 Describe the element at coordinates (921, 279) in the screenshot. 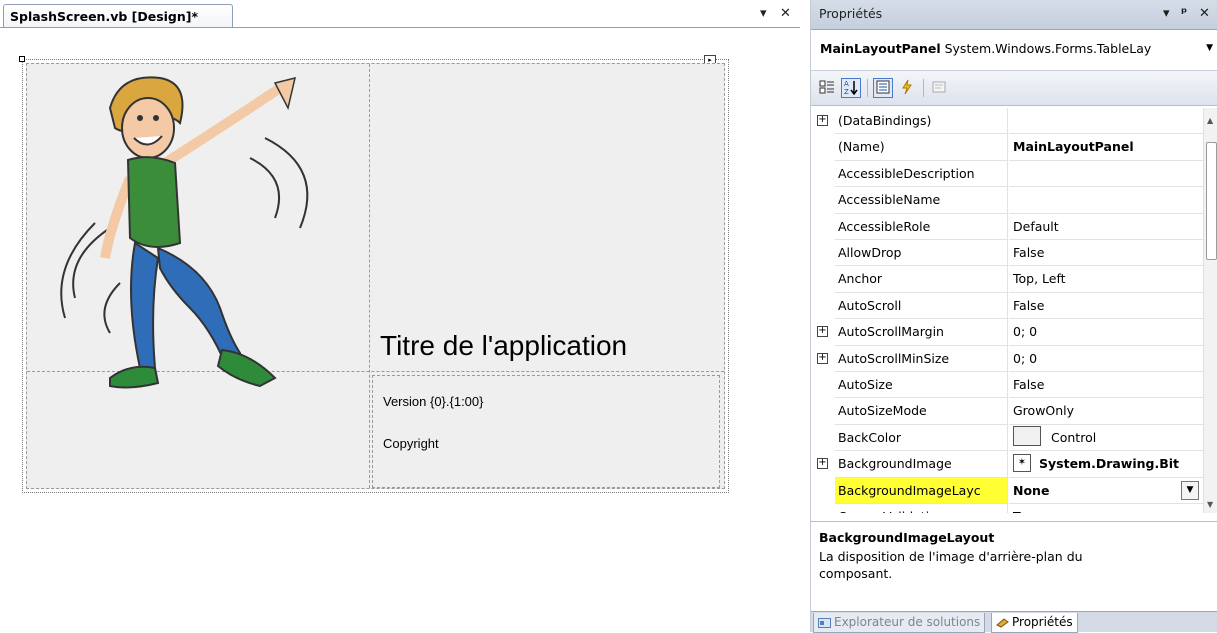

I see `property-name: Anchor` at that location.